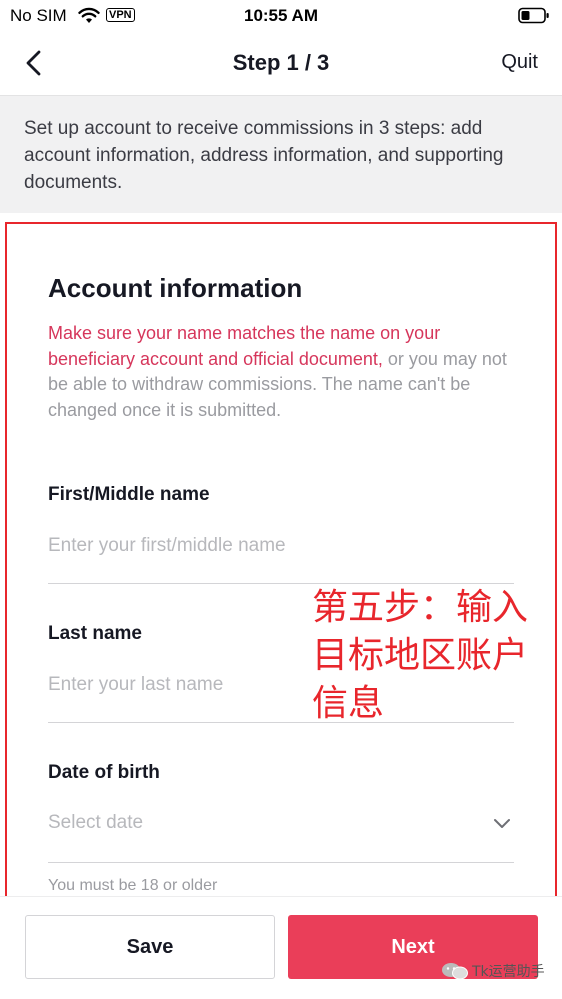 Image resolution: width=562 pixels, height=999 pixels. Describe the element at coordinates (533, 15) in the screenshot. I see `battery-icon` at that location.